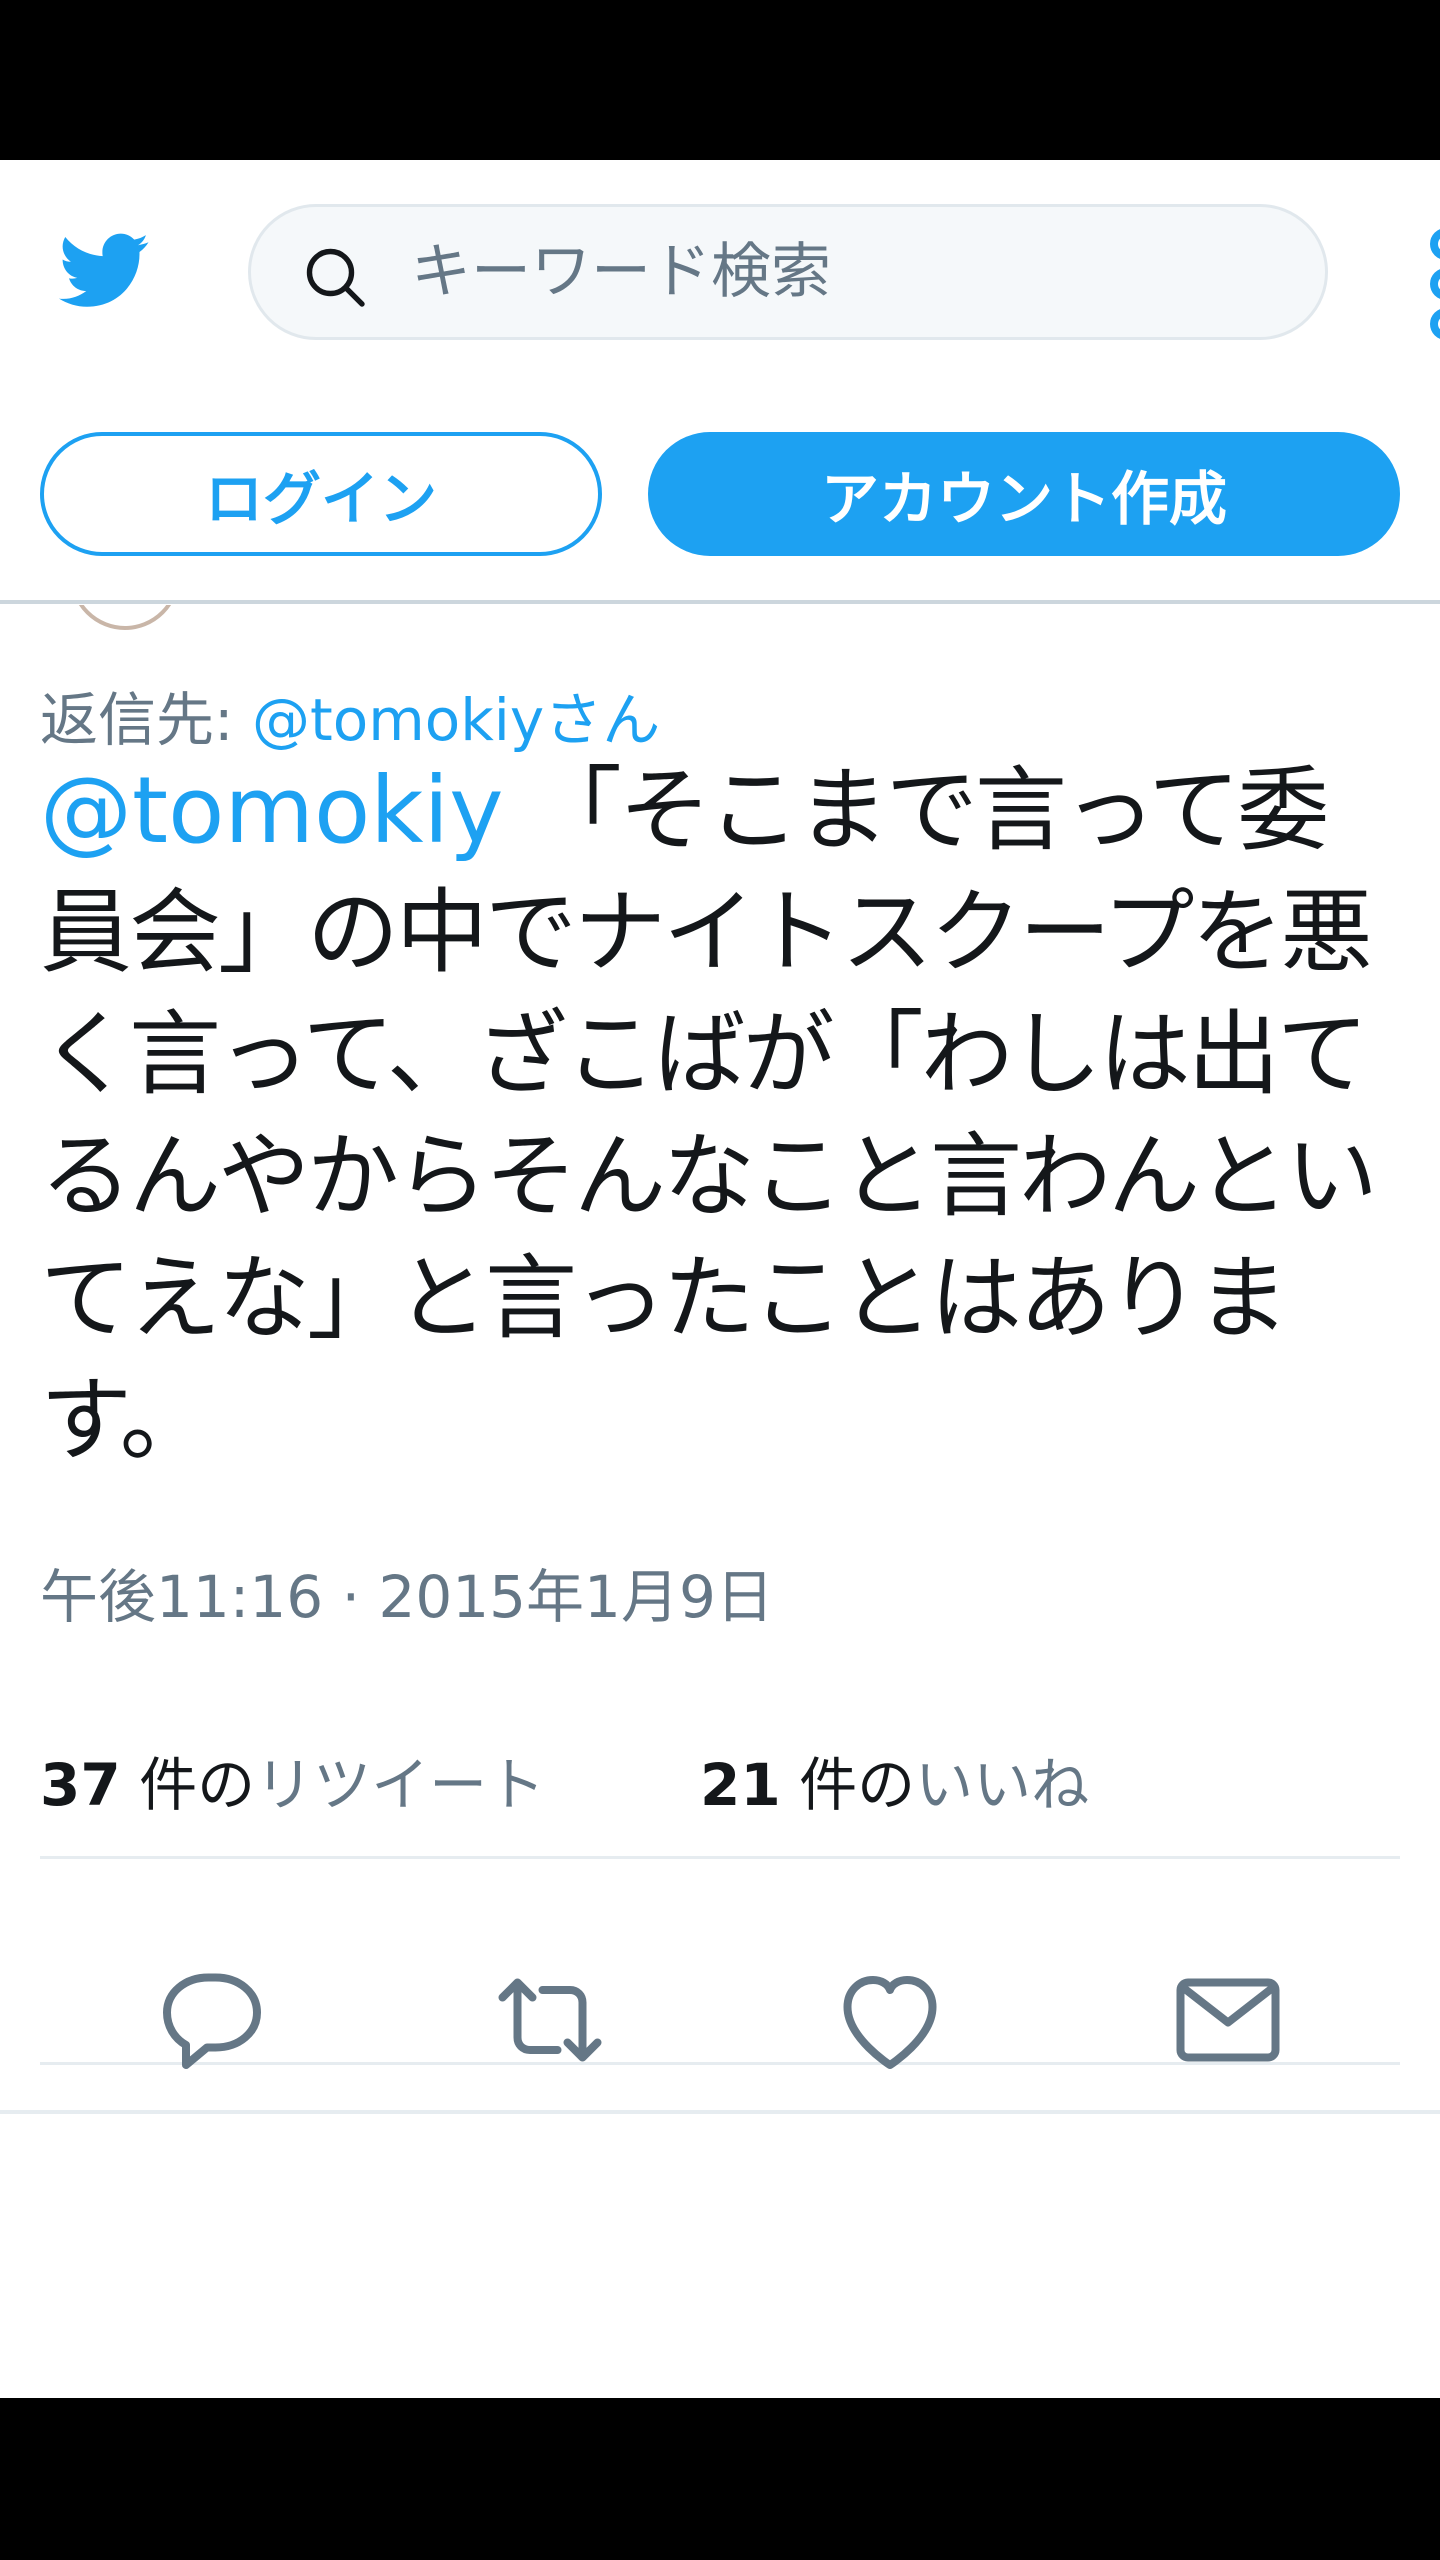 This screenshot has width=1440, height=2560. Describe the element at coordinates (1228, 2020) in the screenshot. I see `envelope-icon` at that location.